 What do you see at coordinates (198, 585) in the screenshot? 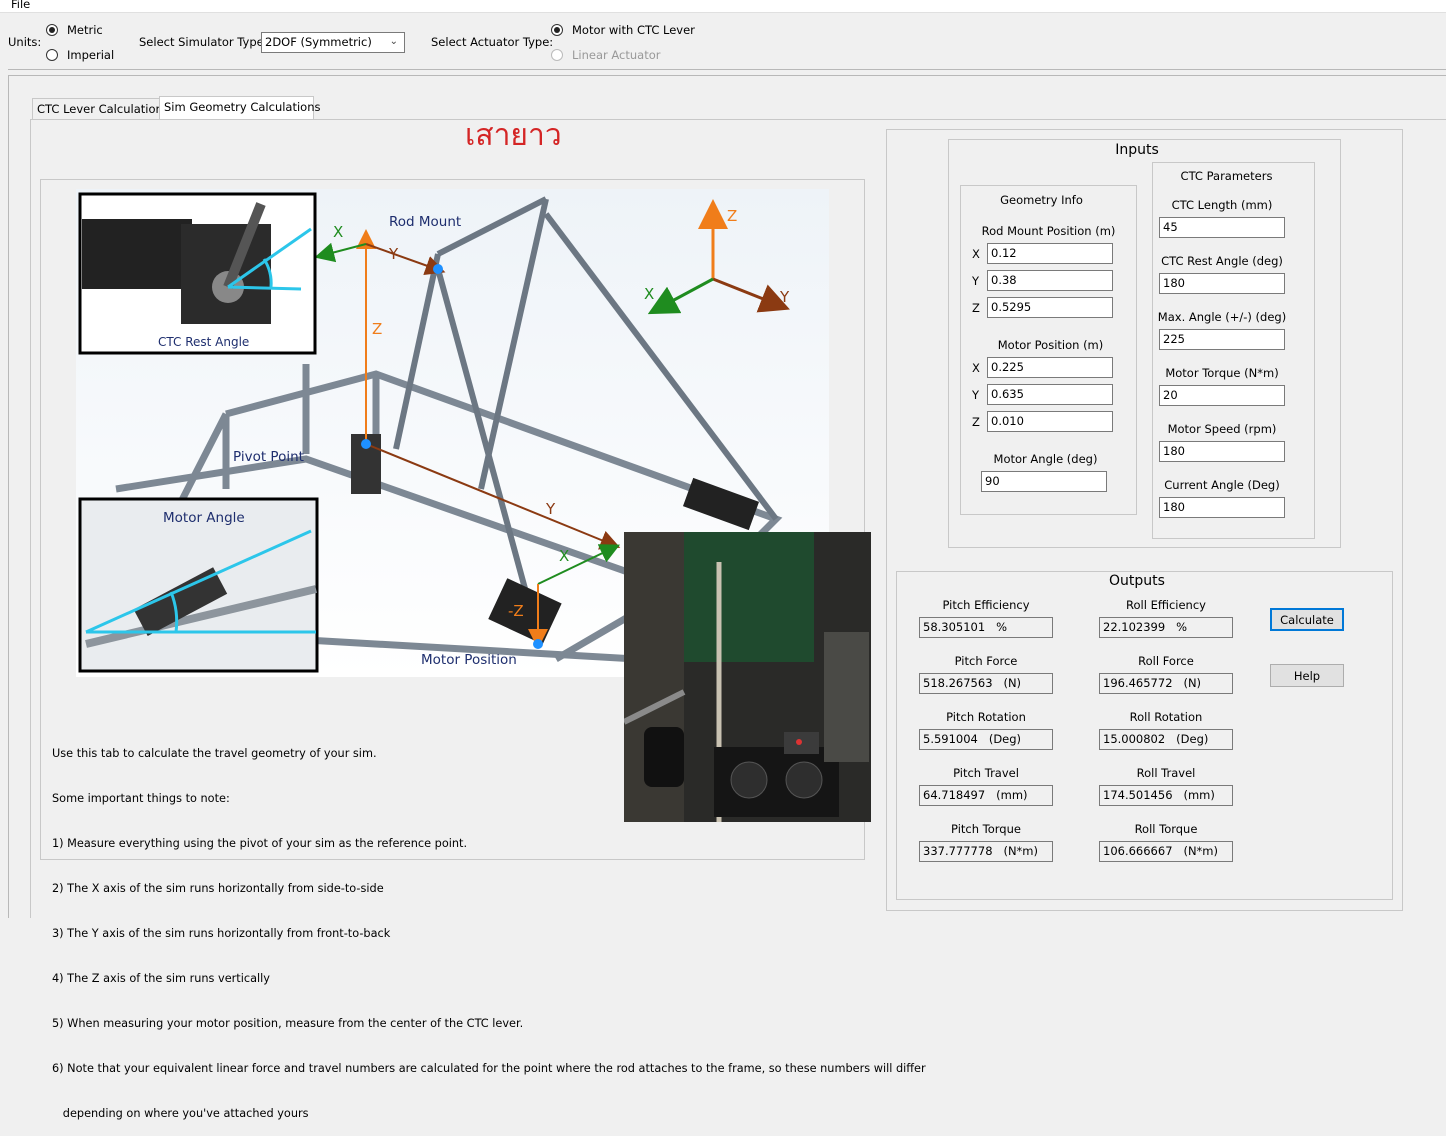
I see `motor-angle-inset: Motor Angle` at bounding box center [198, 585].